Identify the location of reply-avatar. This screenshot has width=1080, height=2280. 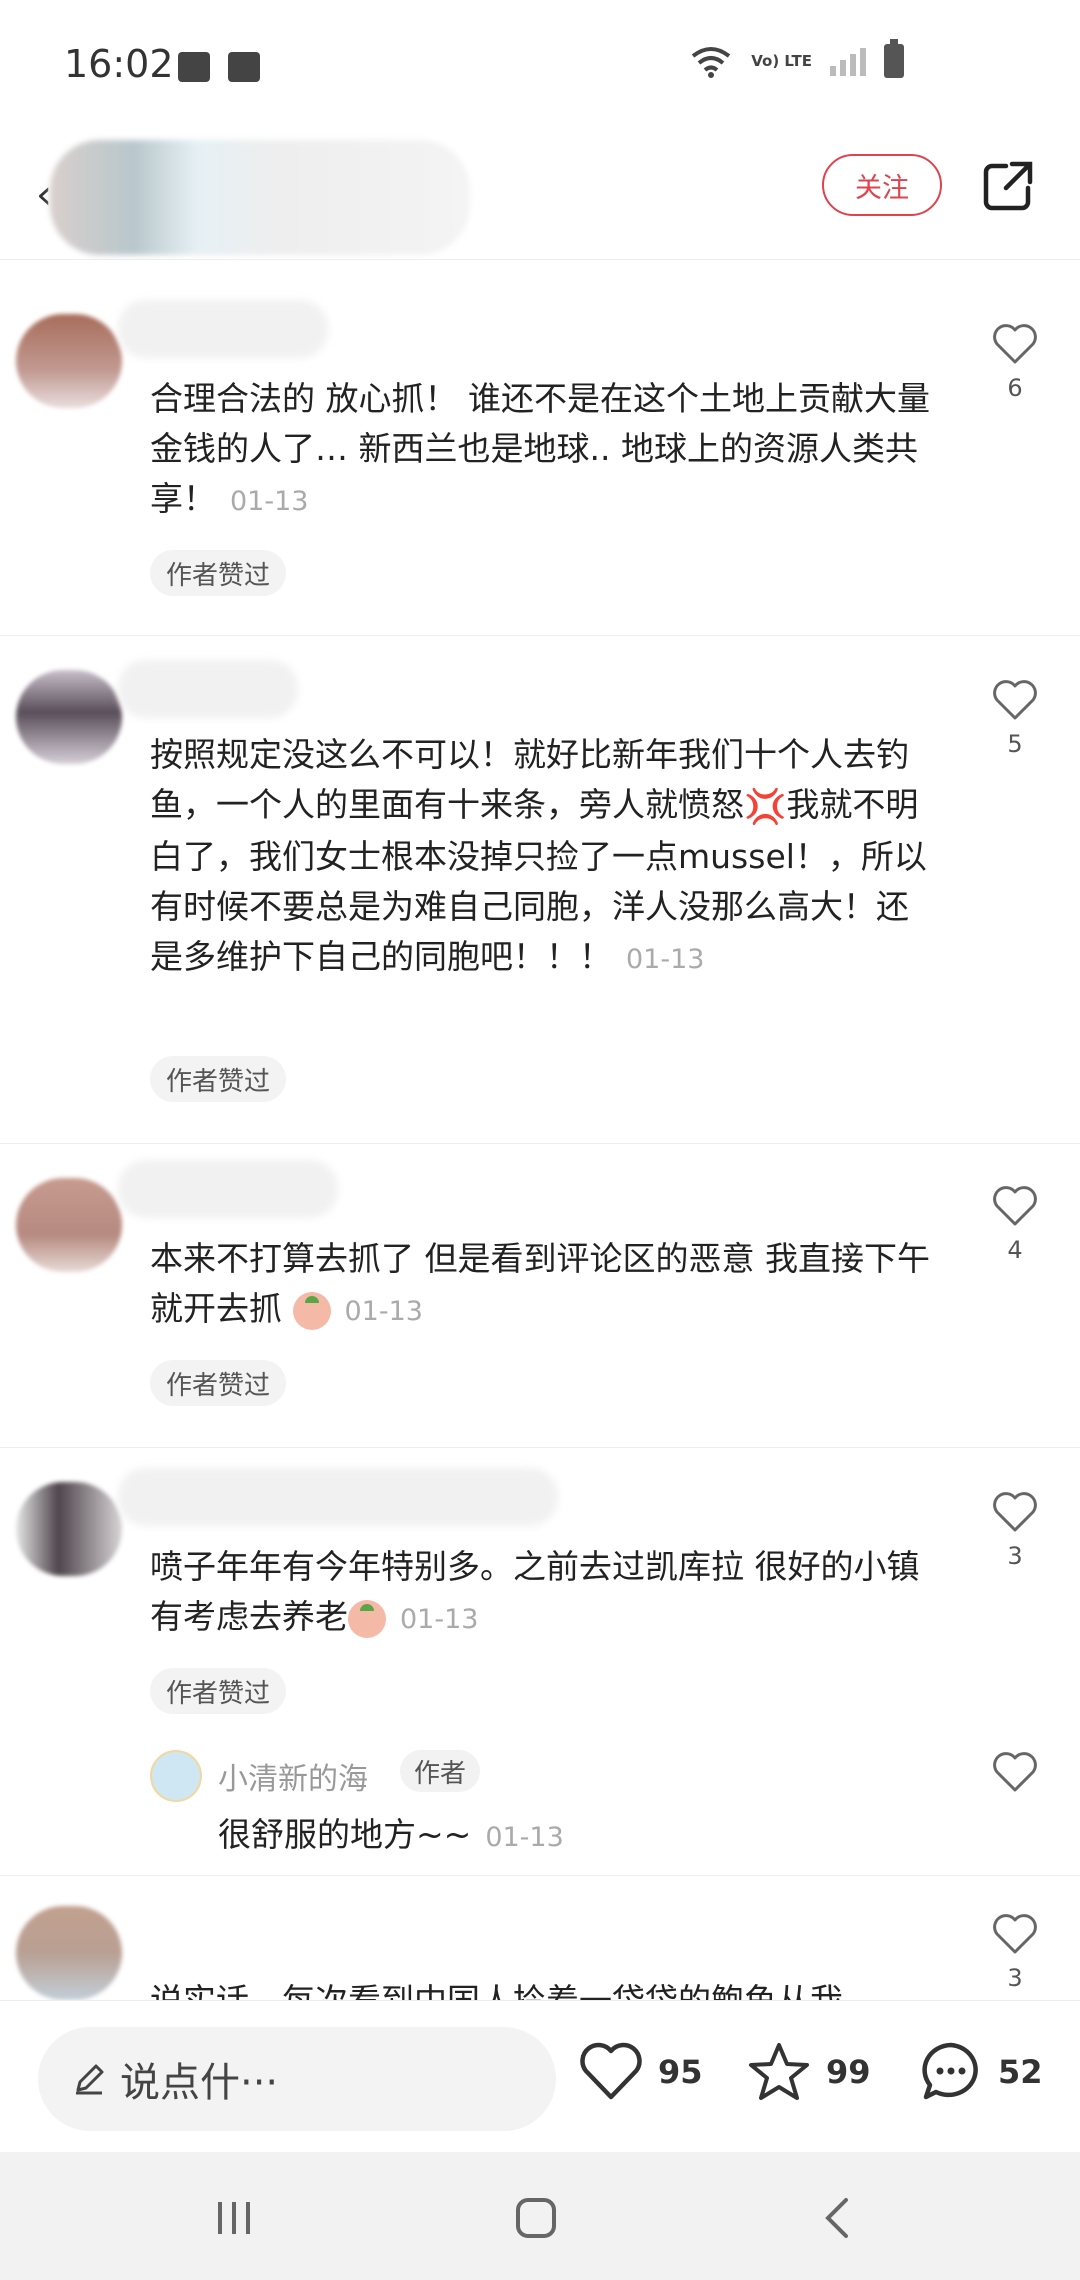
(176, 1776).